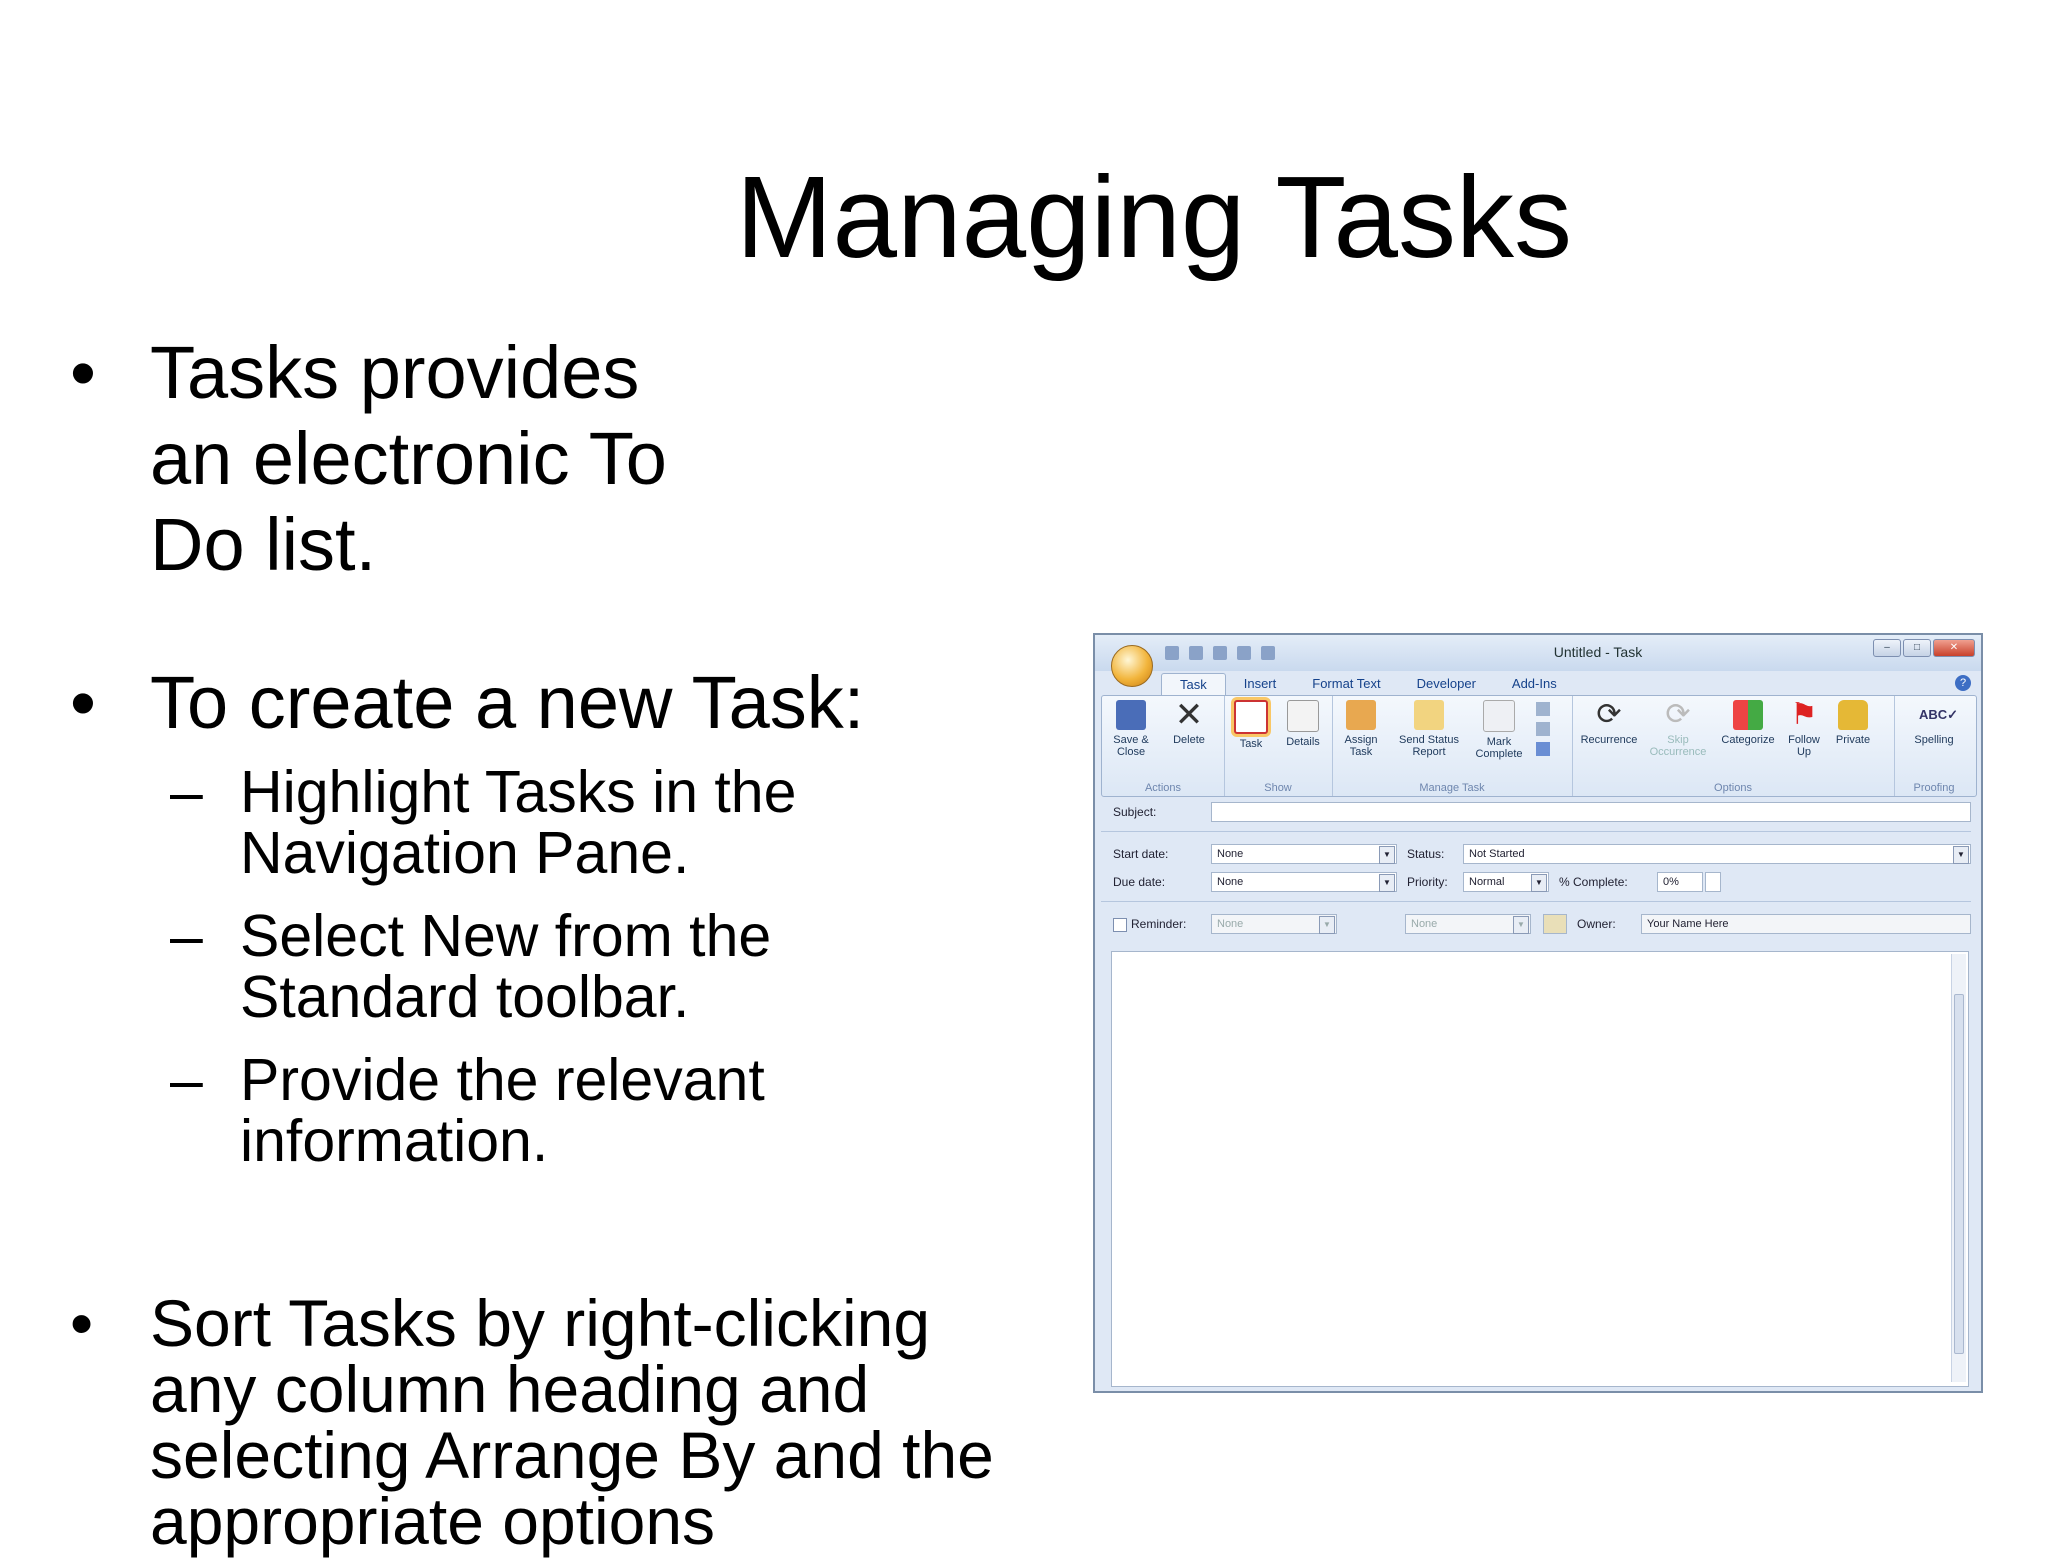 This screenshot has height=1558, width=2048. Describe the element at coordinates (1303, 716) in the screenshot. I see `details-icon` at that location.